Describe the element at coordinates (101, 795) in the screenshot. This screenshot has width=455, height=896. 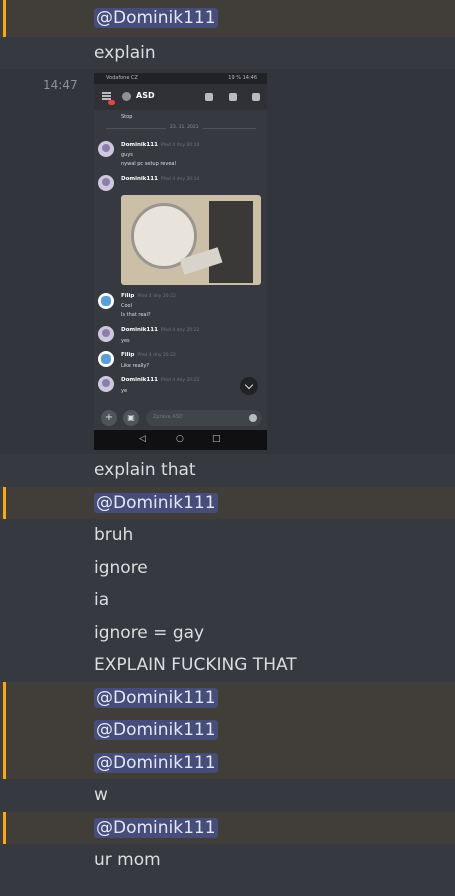
I see `message-text: w` at that location.